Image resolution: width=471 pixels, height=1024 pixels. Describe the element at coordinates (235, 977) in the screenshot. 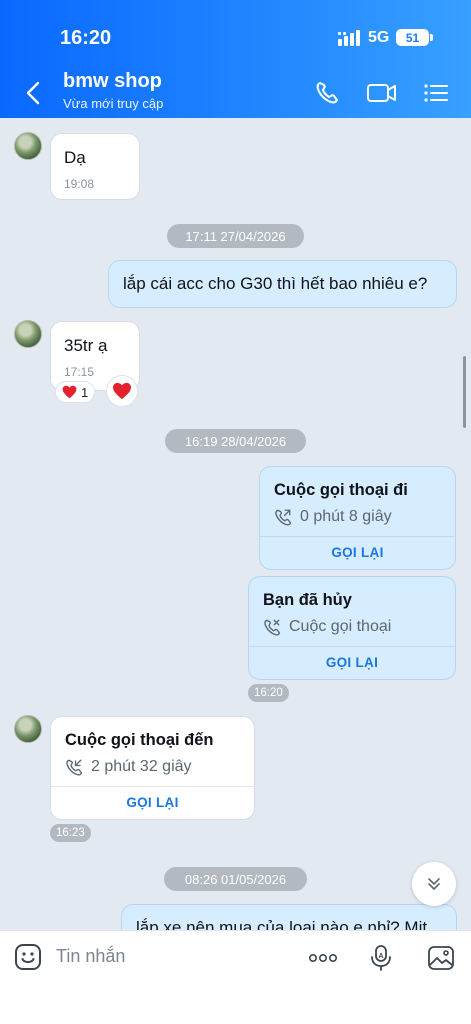

I see `composer-bar: Tin nhắn A` at that location.